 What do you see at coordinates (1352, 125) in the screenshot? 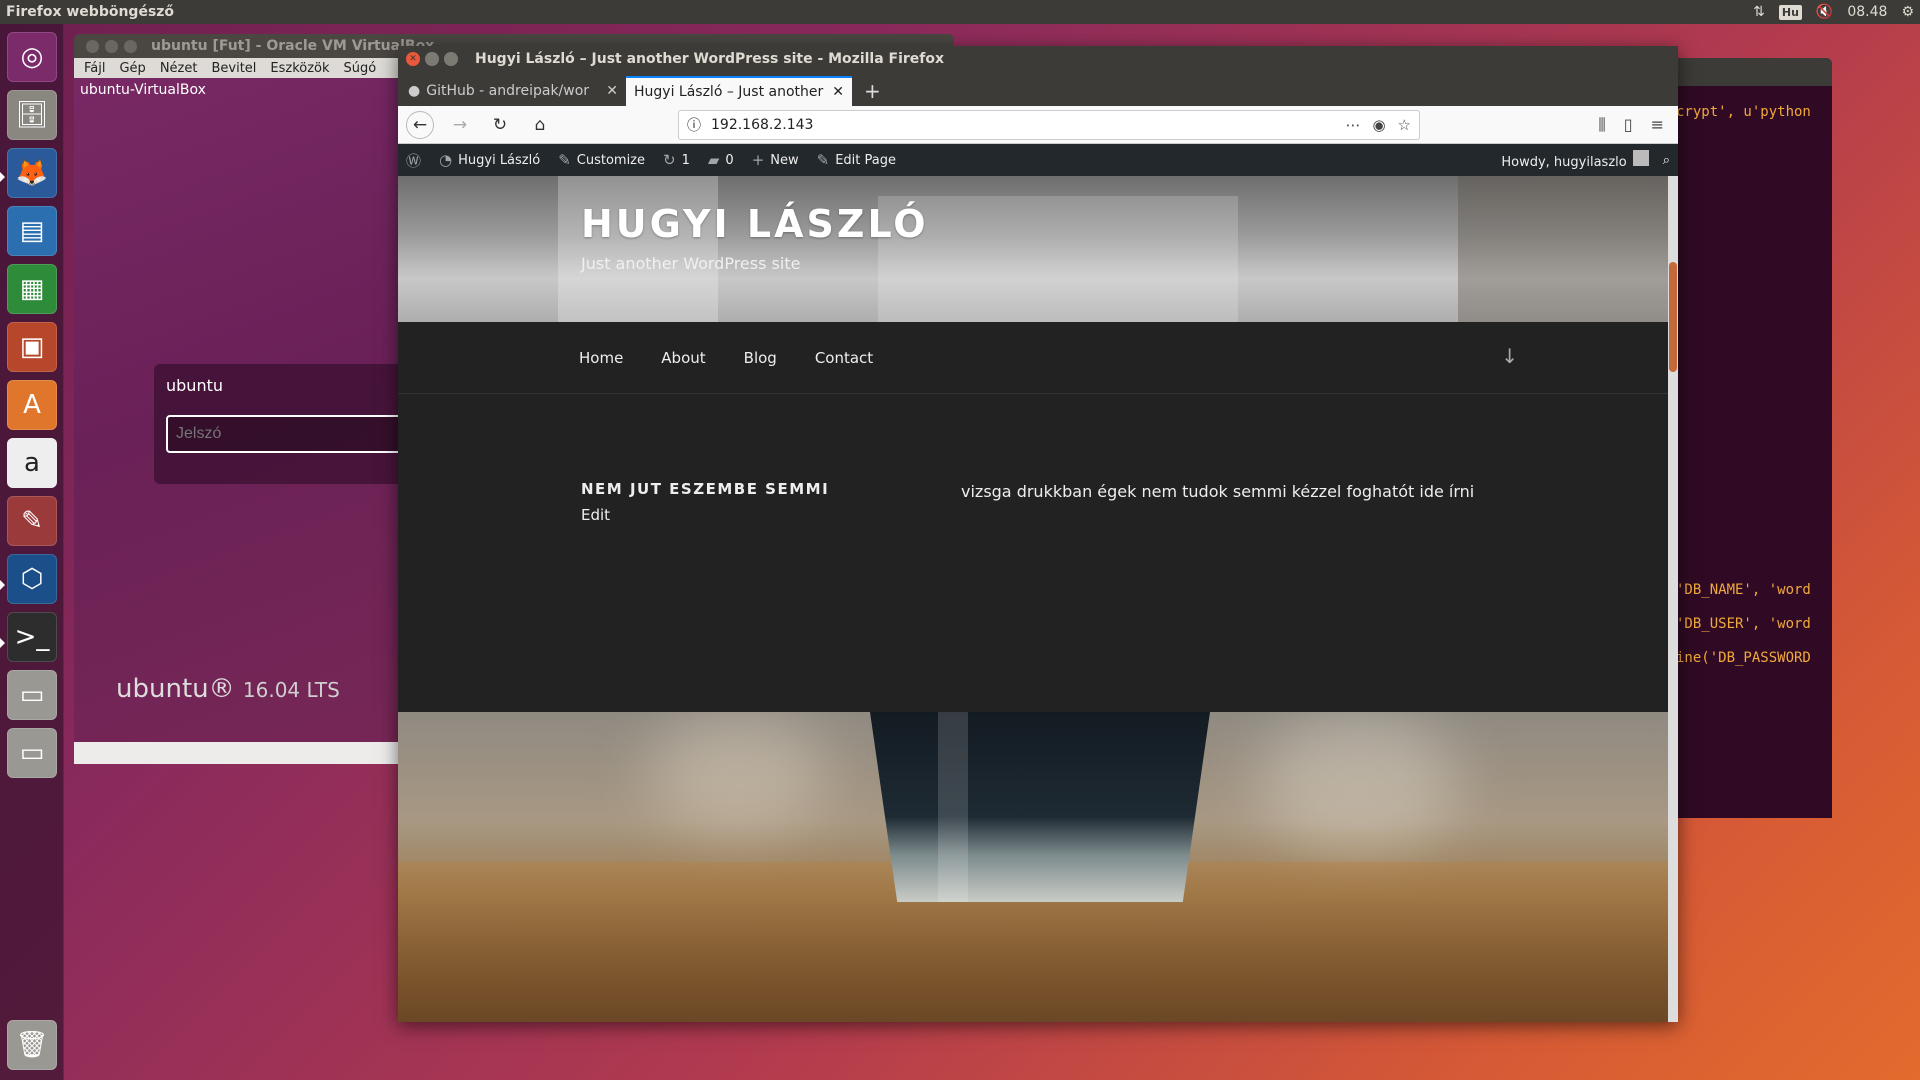
I see `page-actions-icon: ⋯` at bounding box center [1352, 125].